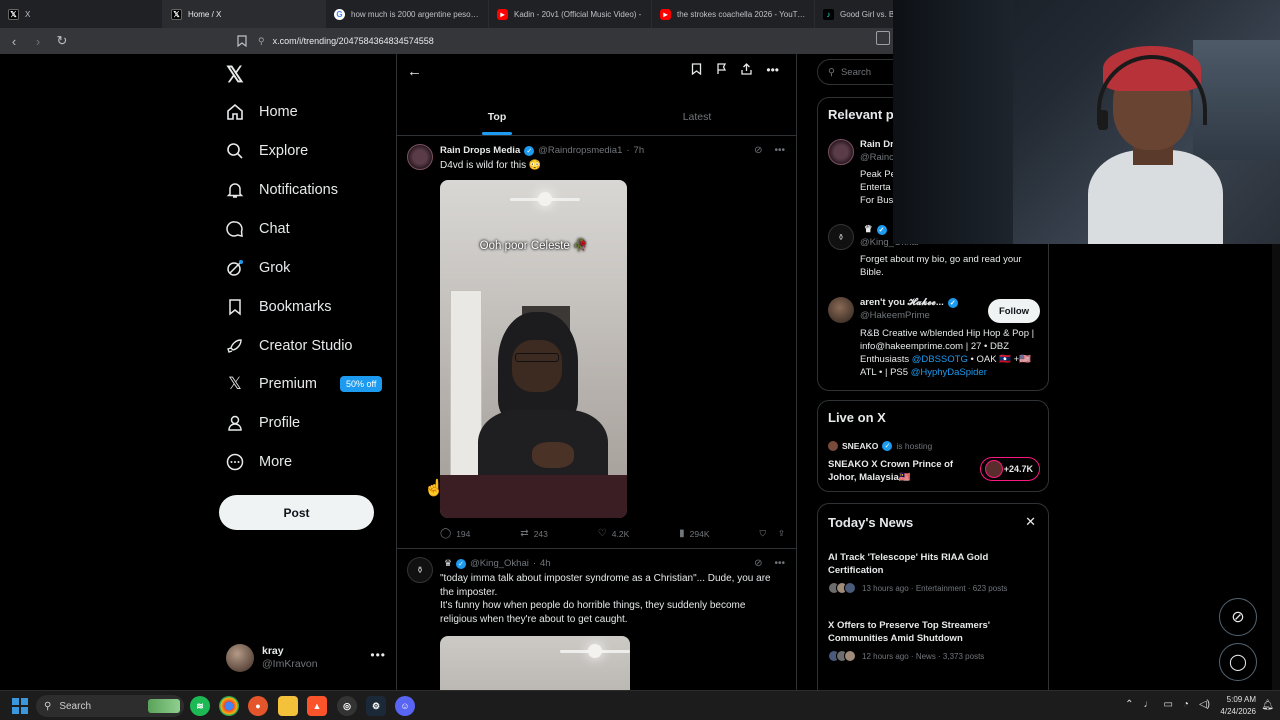 Image resolution: width=1280 pixels, height=720 pixels. What do you see at coordinates (1267, 705) in the screenshot?
I see `notification-bell-icon: 🔔︎` at bounding box center [1267, 705].